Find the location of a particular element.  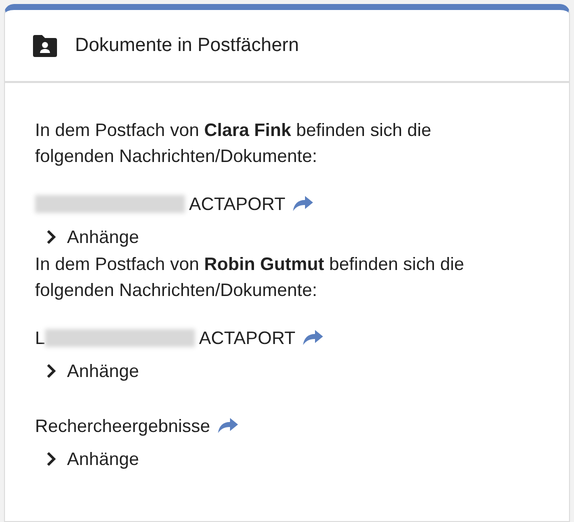

mailbox-intro-text: In dem Postfach von Robin Gutmut befinden sich die folgenden Nachrichten/Dokumente: is located at coordinates (250, 277).